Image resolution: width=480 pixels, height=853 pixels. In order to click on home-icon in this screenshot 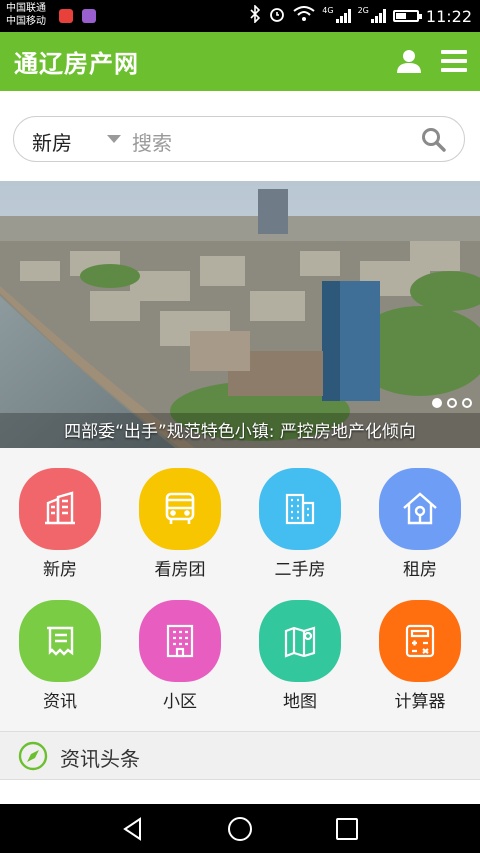, I will do `click(240, 829)`.